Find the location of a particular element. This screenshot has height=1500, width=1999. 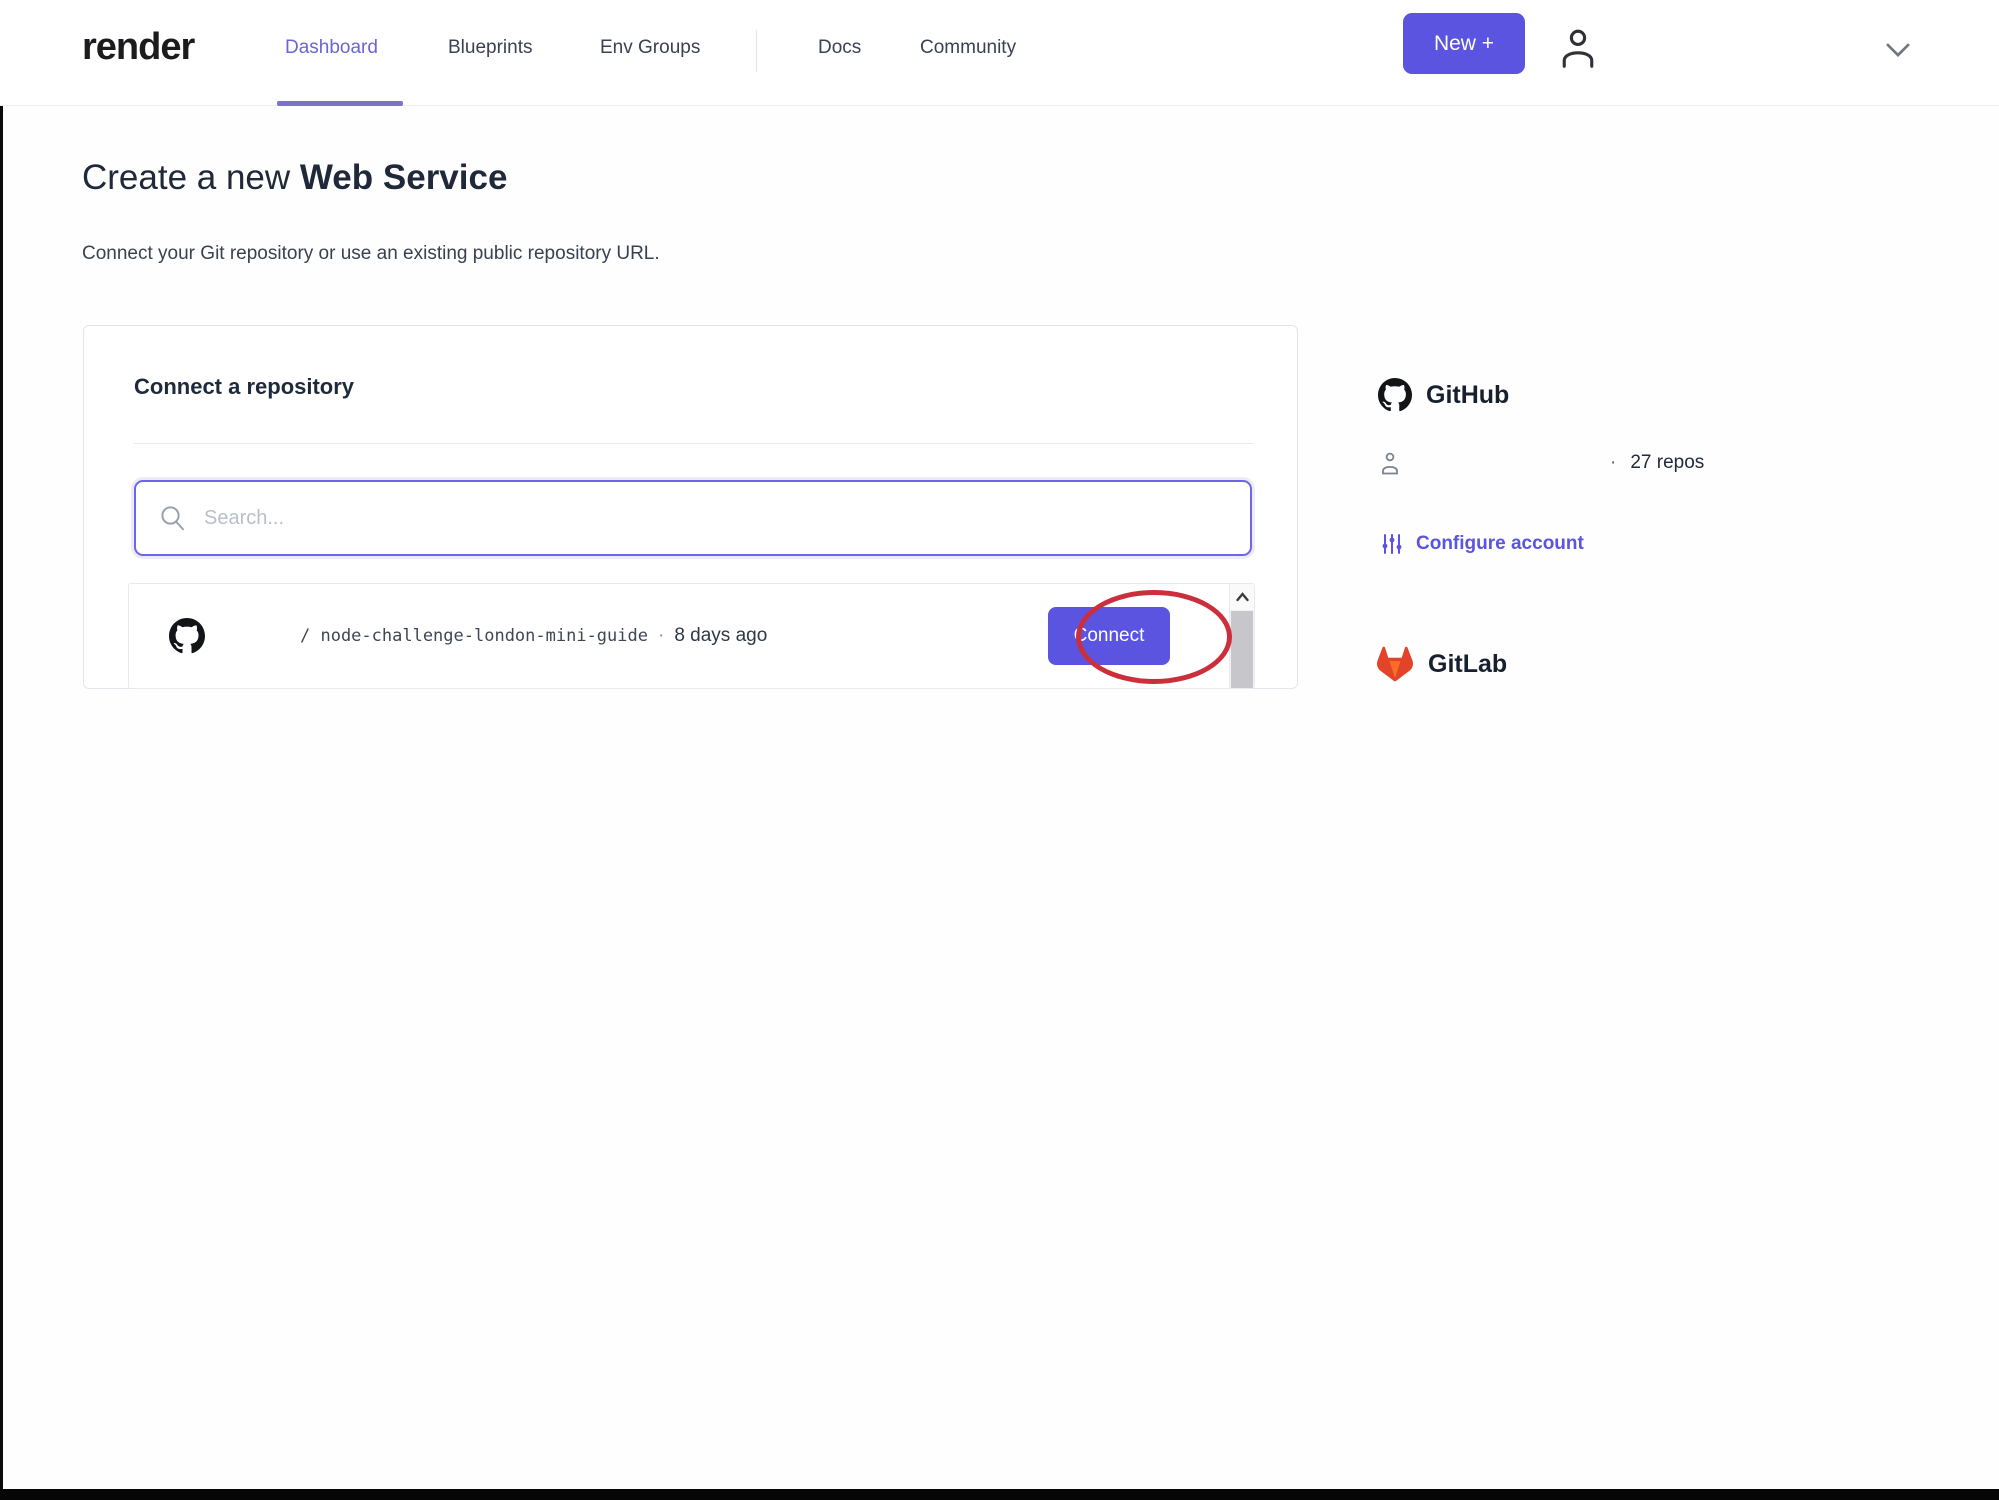

nav-item-docs: Docs is located at coordinates (839, 48).